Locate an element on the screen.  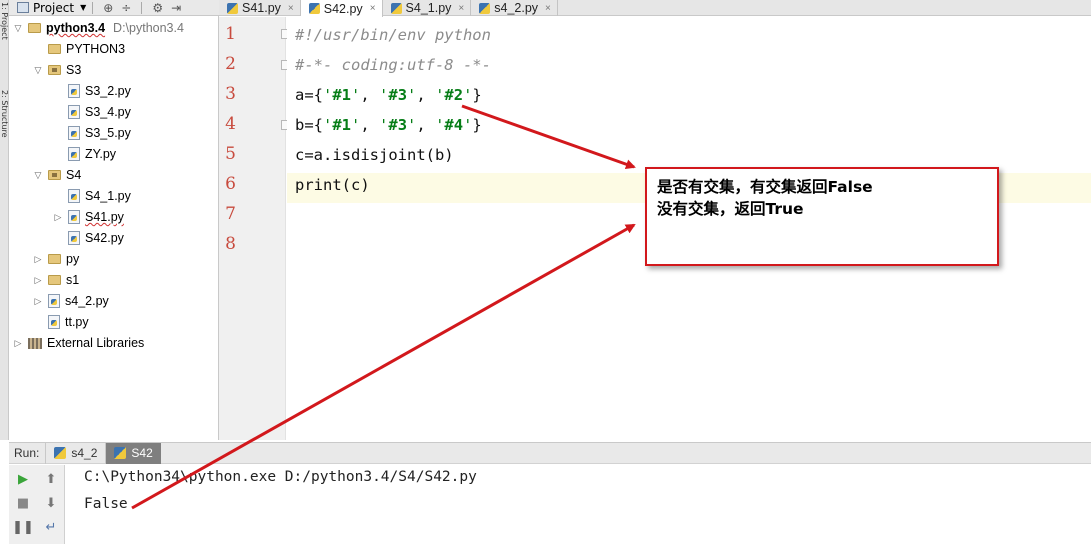
editor-gutter: 1 2 3 4 5 6 7 8 is located at coordinates (254, 228).